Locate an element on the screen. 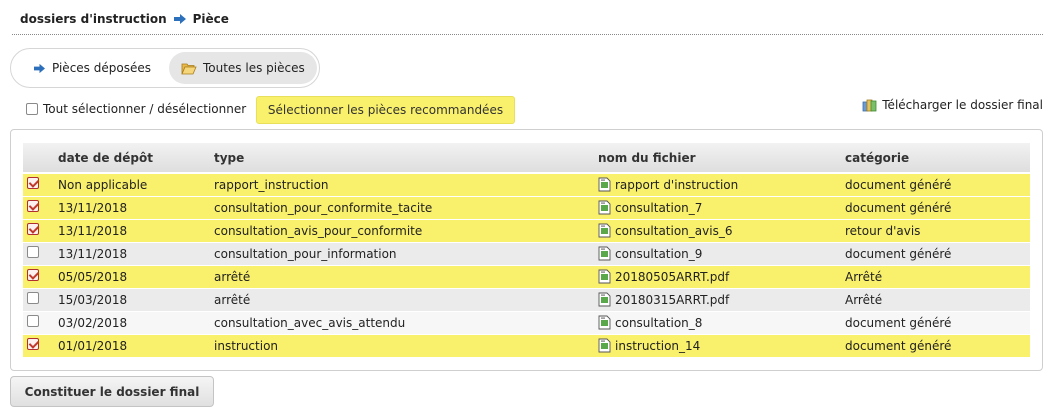 Image resolution: width=1053 pixels, height=420 pixels. cell-type: consultation_pour_conformite_tacite is located at coordinates (402, 208).